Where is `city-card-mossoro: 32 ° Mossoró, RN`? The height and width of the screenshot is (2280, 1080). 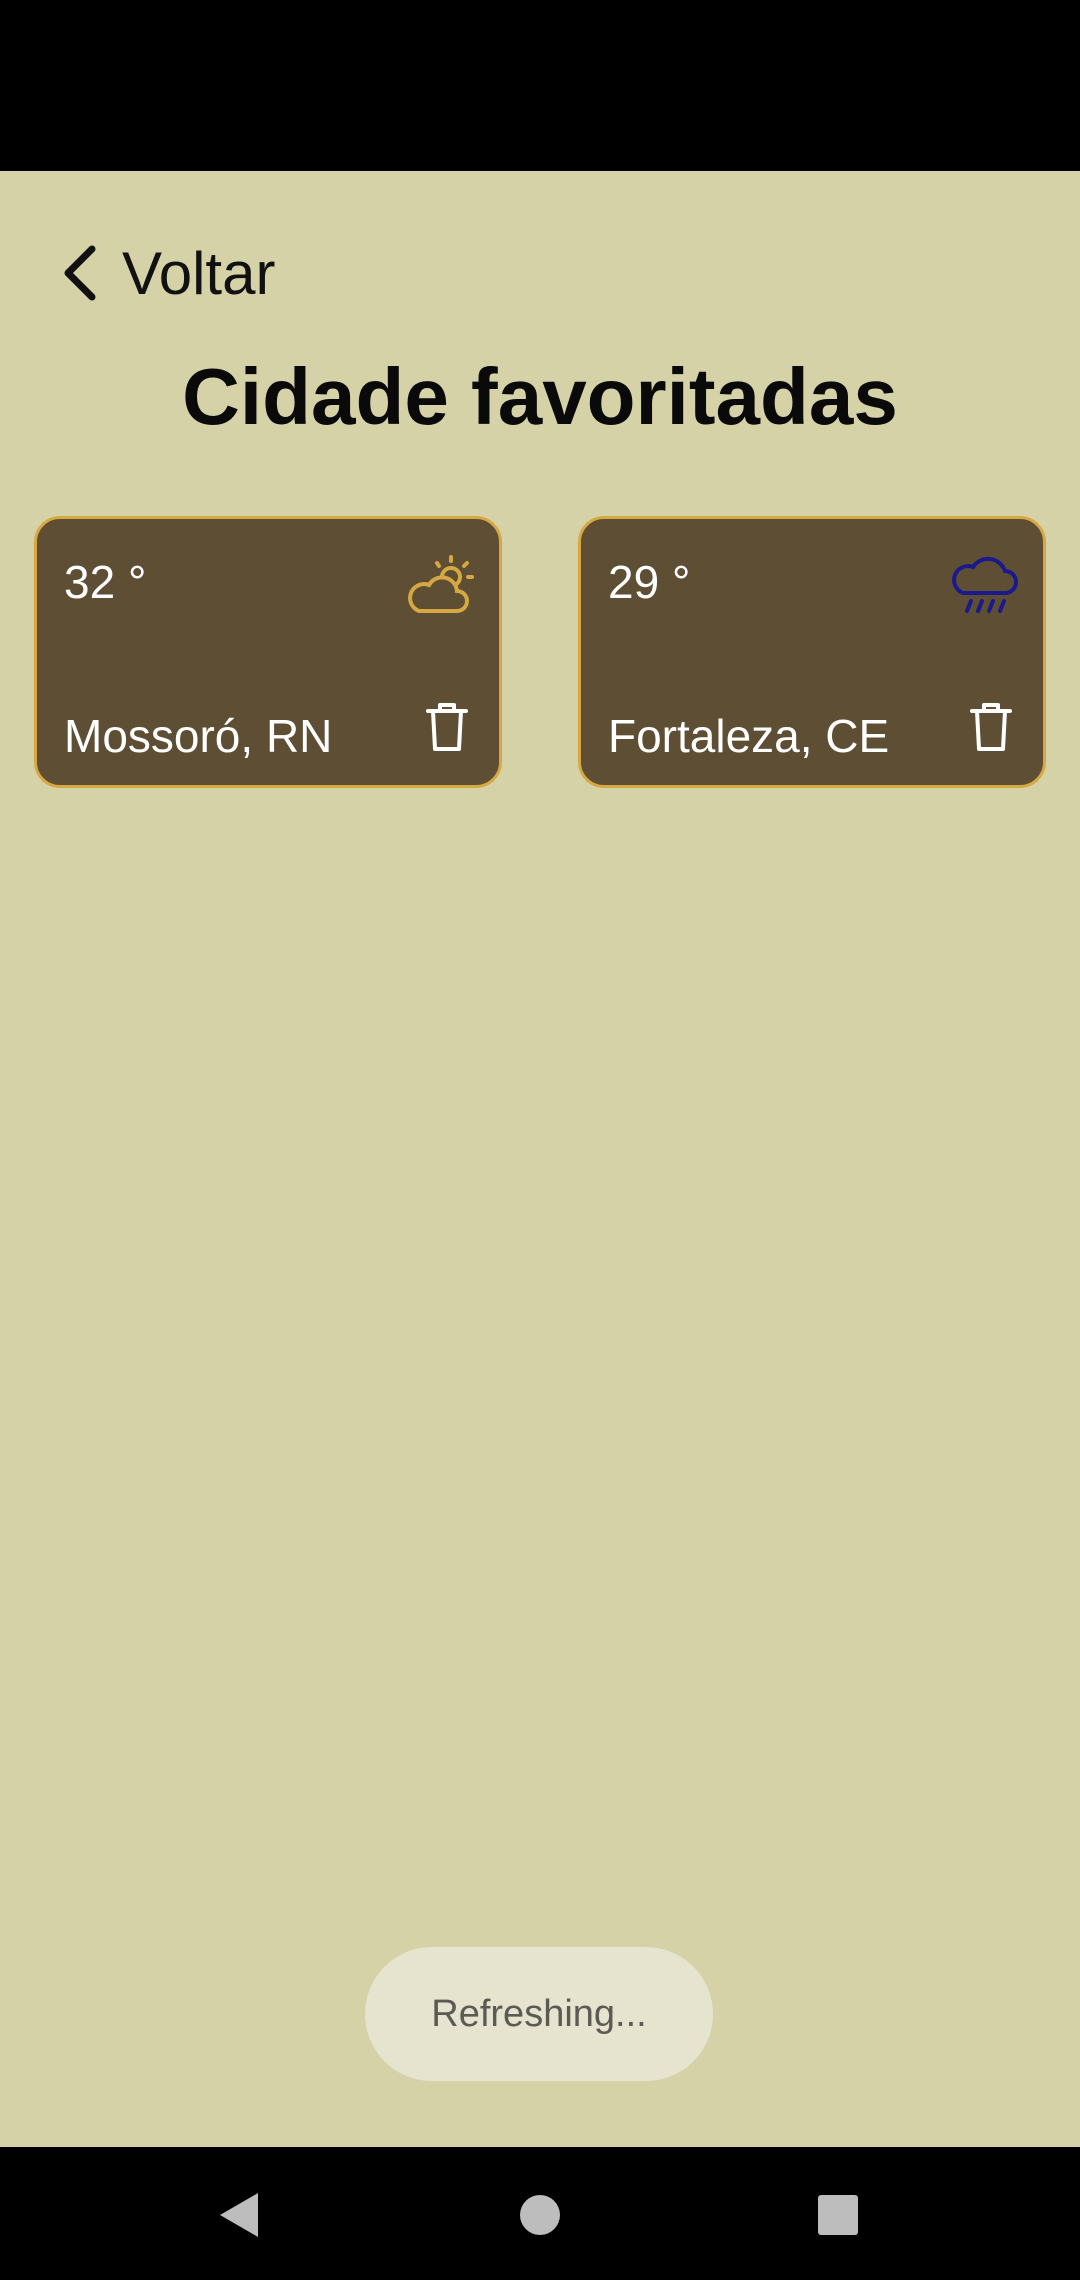
city-card-mossoro: 32 ° Mossoró, RN is located at coordinates (268, 652).